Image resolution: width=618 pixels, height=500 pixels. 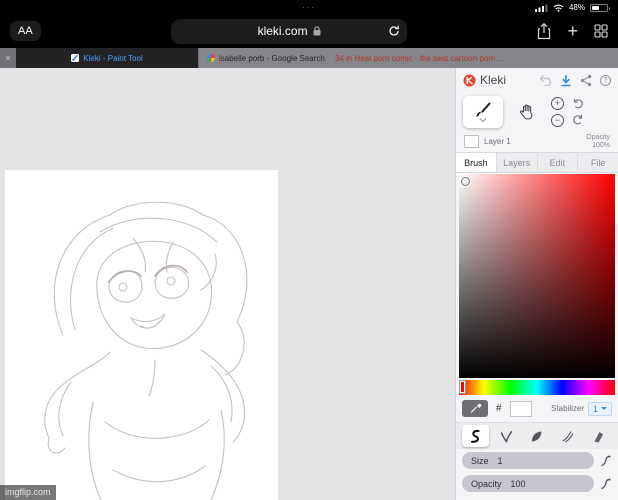 I want to click on kleki-logo-icon, so click(x=469, y=80).